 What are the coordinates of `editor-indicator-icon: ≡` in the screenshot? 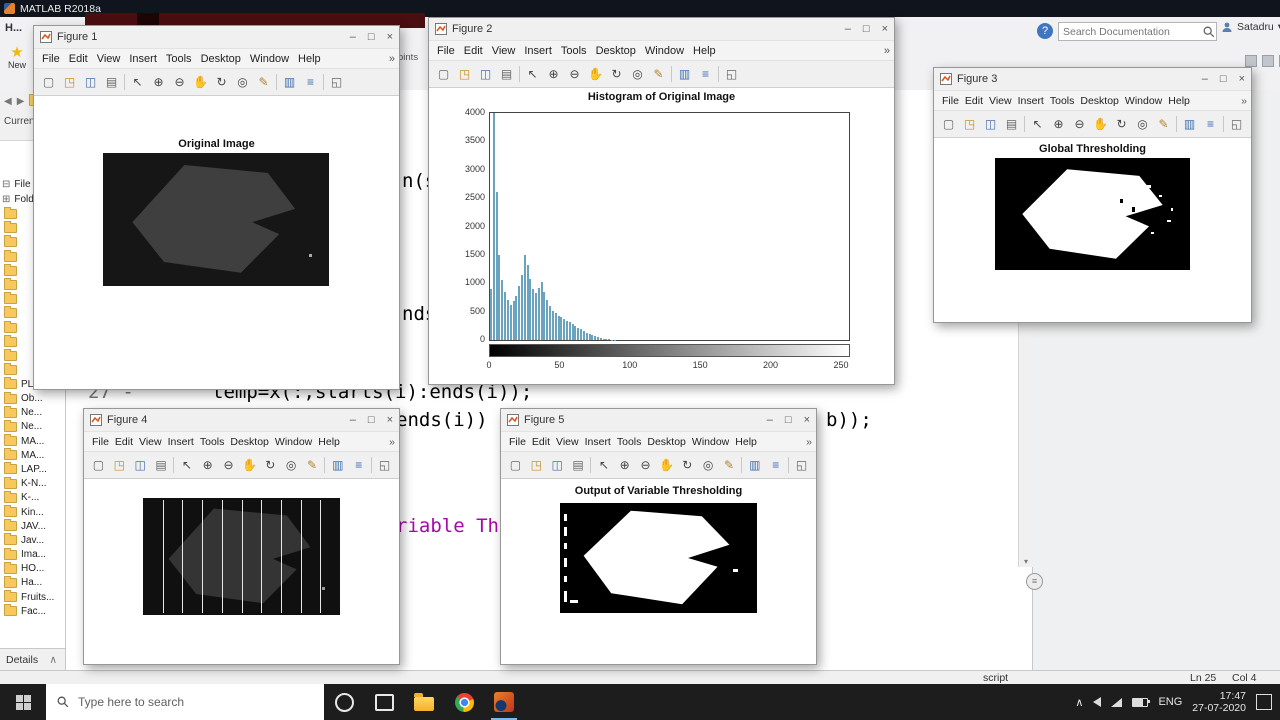 It's located at (1034, 581).